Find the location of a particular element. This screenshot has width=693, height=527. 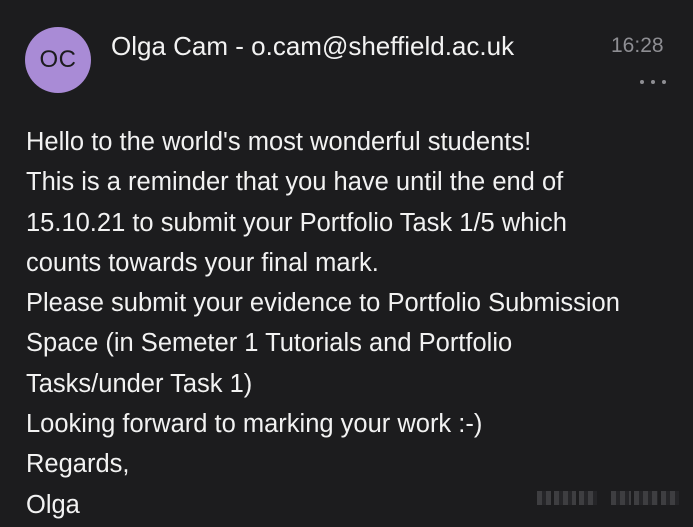

more-horizontal-icon is located at coordinates (653, 82).